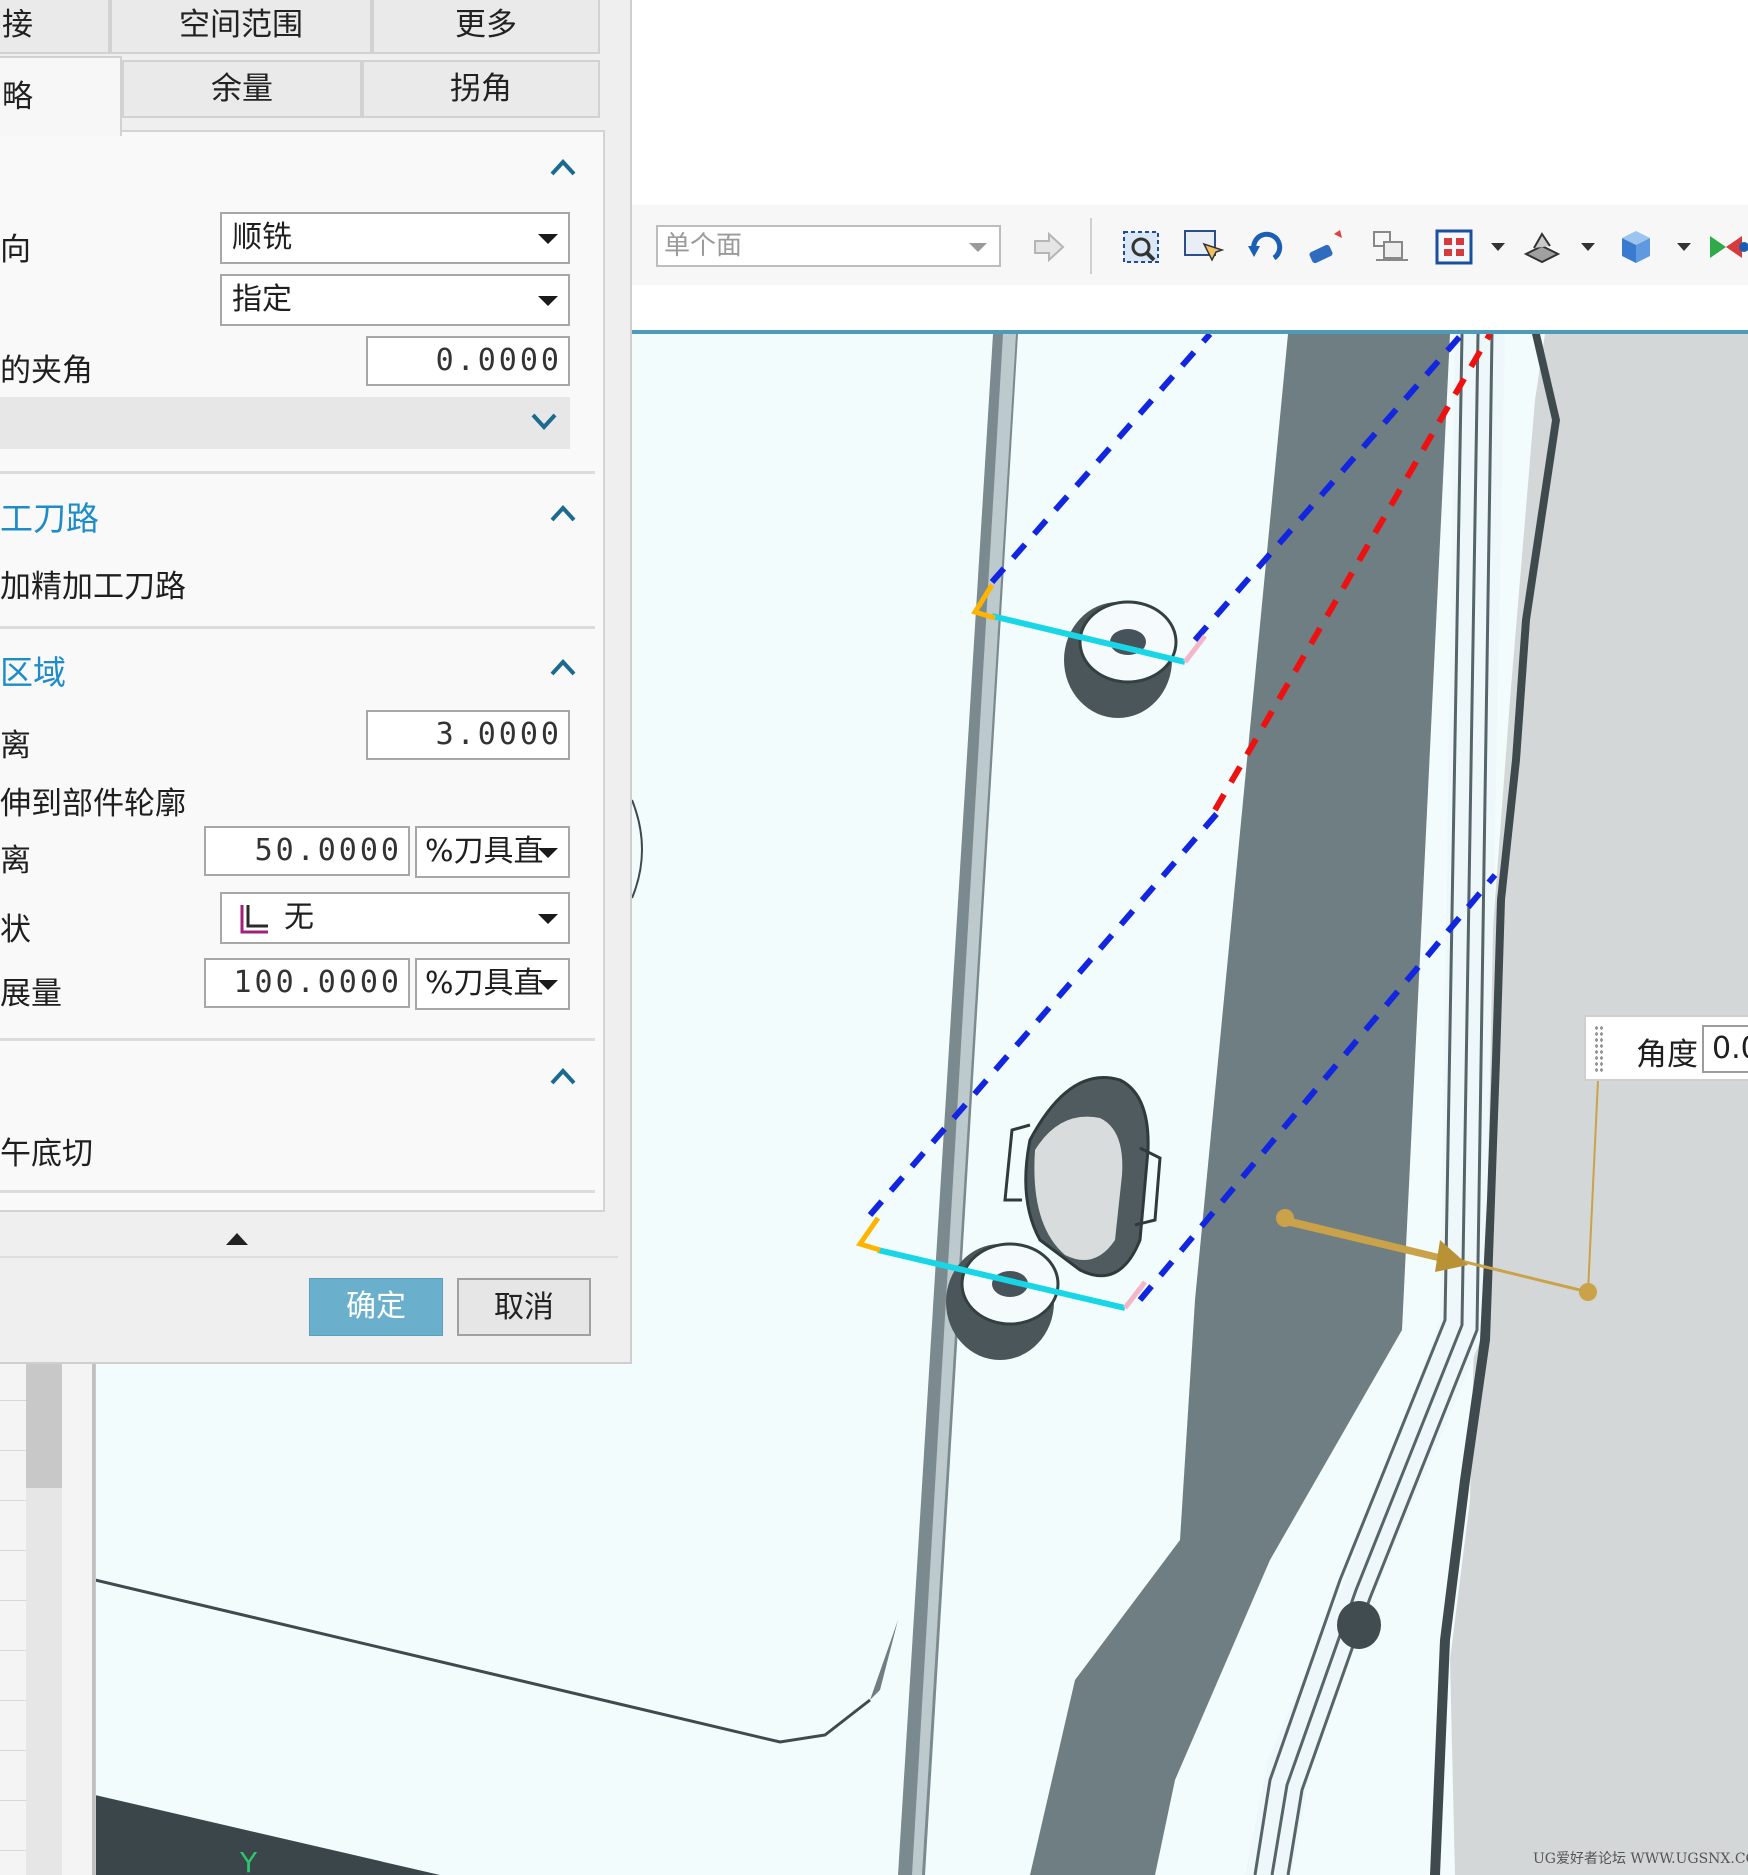 This screenshot has width=1748, height=1875. I want to click on extension-label: 展量, so click(31, 994).